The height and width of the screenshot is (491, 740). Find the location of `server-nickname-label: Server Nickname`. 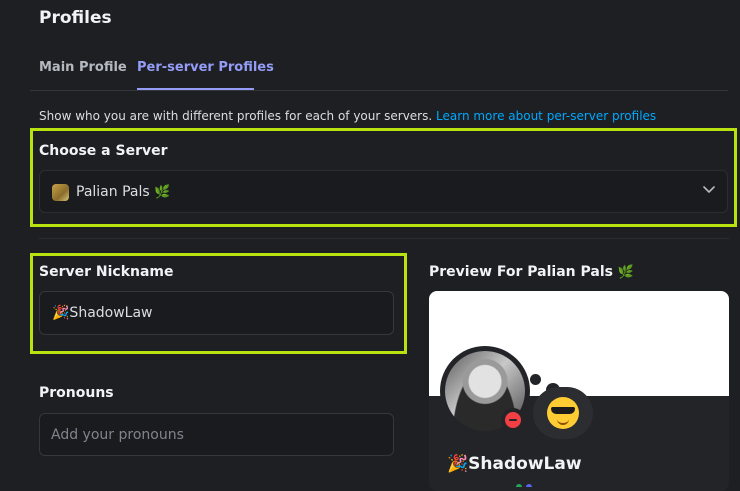

server-nickname-label: Server Nickname is located at coordinates (106, 272).